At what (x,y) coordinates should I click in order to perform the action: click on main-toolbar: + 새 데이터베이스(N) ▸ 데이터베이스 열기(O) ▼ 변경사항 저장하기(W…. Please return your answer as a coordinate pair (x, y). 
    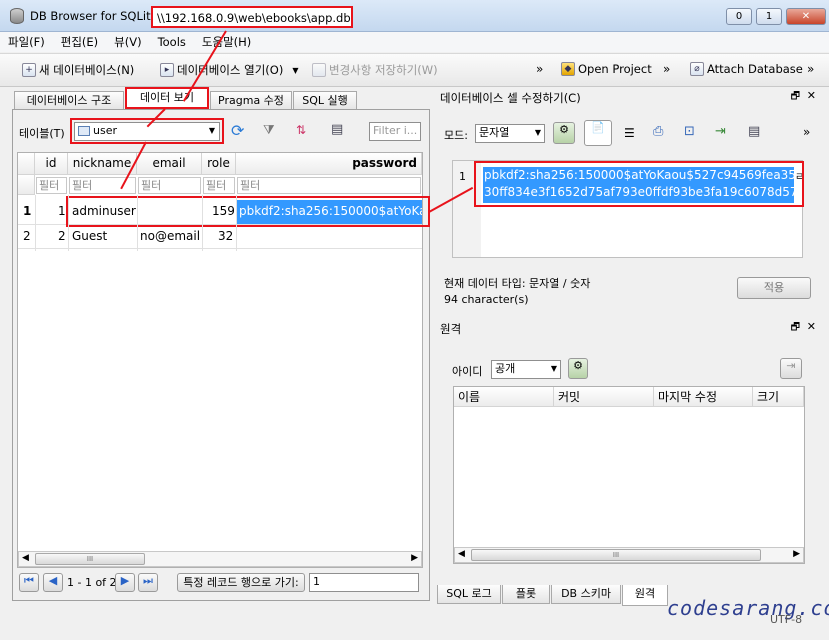
    Looking at the image, I should click on (414, 70).